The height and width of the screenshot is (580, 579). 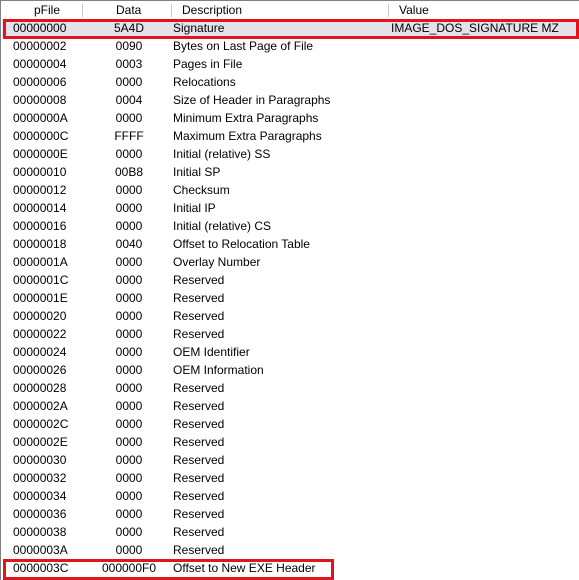 I want to click on table-row: 00000024 0000 OEM Identifier, so click(x=290, y=352).